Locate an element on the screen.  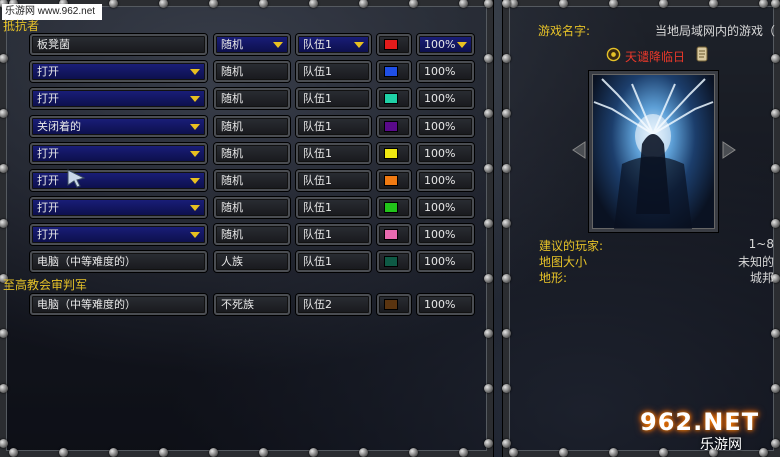
team-label-inquisition: 至高教会审判军 is located at coordinates (45, 285).